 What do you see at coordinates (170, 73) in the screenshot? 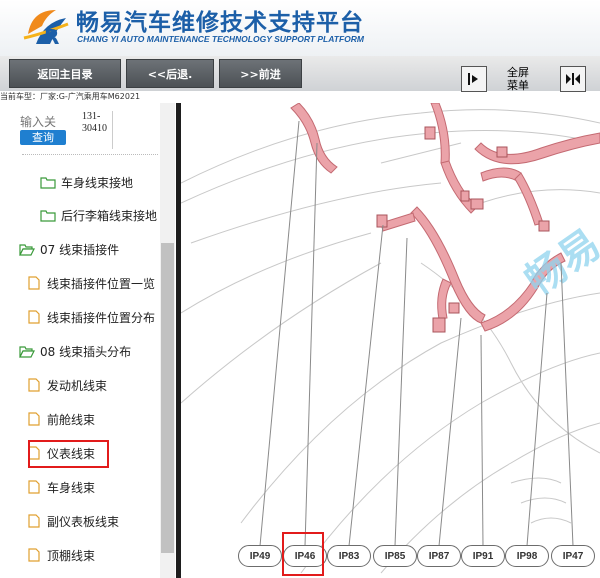
I see `back-button: <<后退.` at bounding box center [170, 73].